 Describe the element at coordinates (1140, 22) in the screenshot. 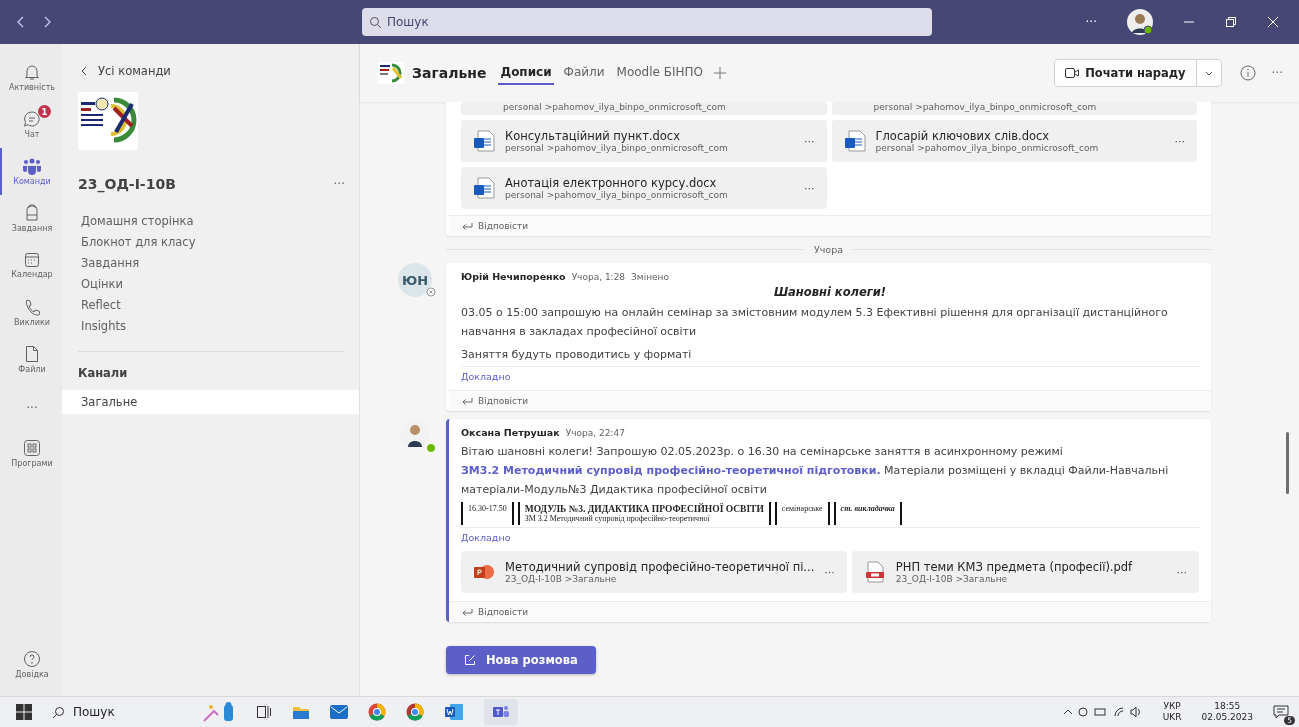

I see `user-avatar` at that location.